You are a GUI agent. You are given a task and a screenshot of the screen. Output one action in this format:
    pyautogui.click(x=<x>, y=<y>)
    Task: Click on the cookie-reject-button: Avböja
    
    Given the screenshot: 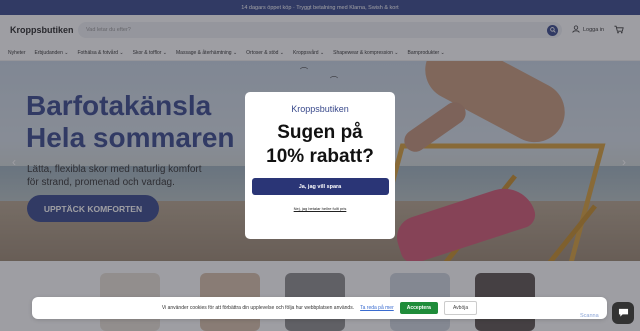 What is the action you would take?
    pyautogui.click(x=460, y=308)
    